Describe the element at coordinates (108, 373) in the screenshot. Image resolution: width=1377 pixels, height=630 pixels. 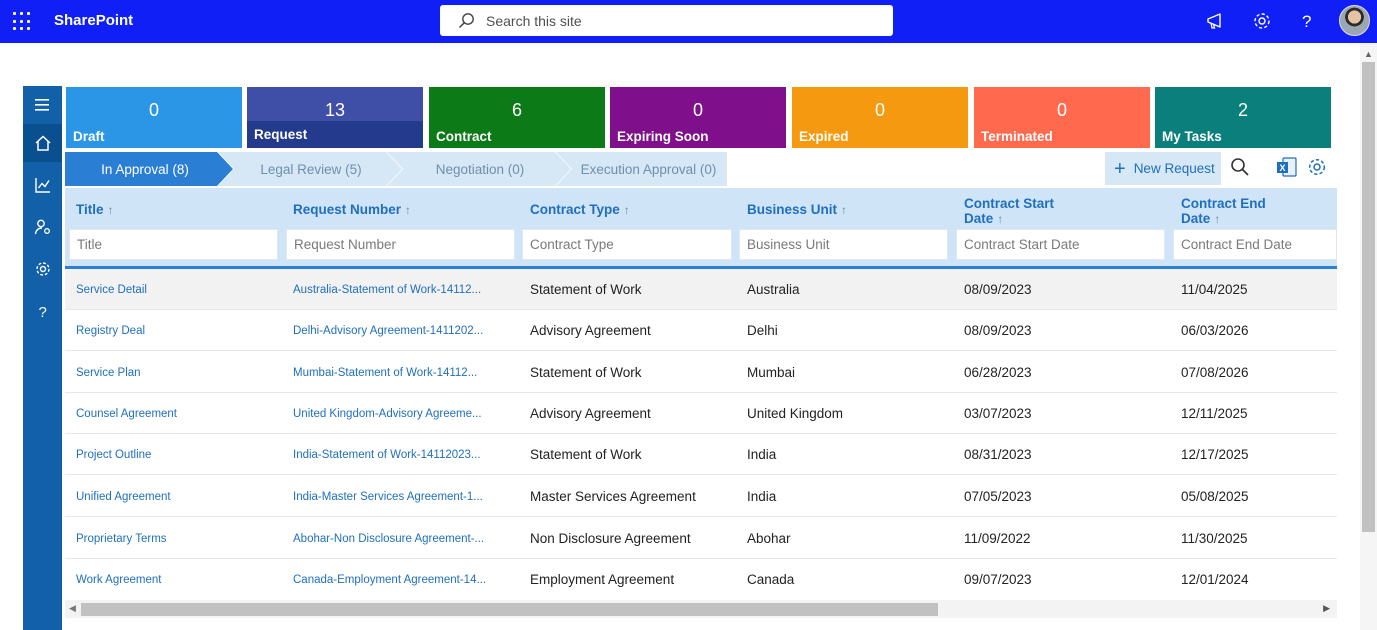
I see `cell-title: Service Plan` at that location.